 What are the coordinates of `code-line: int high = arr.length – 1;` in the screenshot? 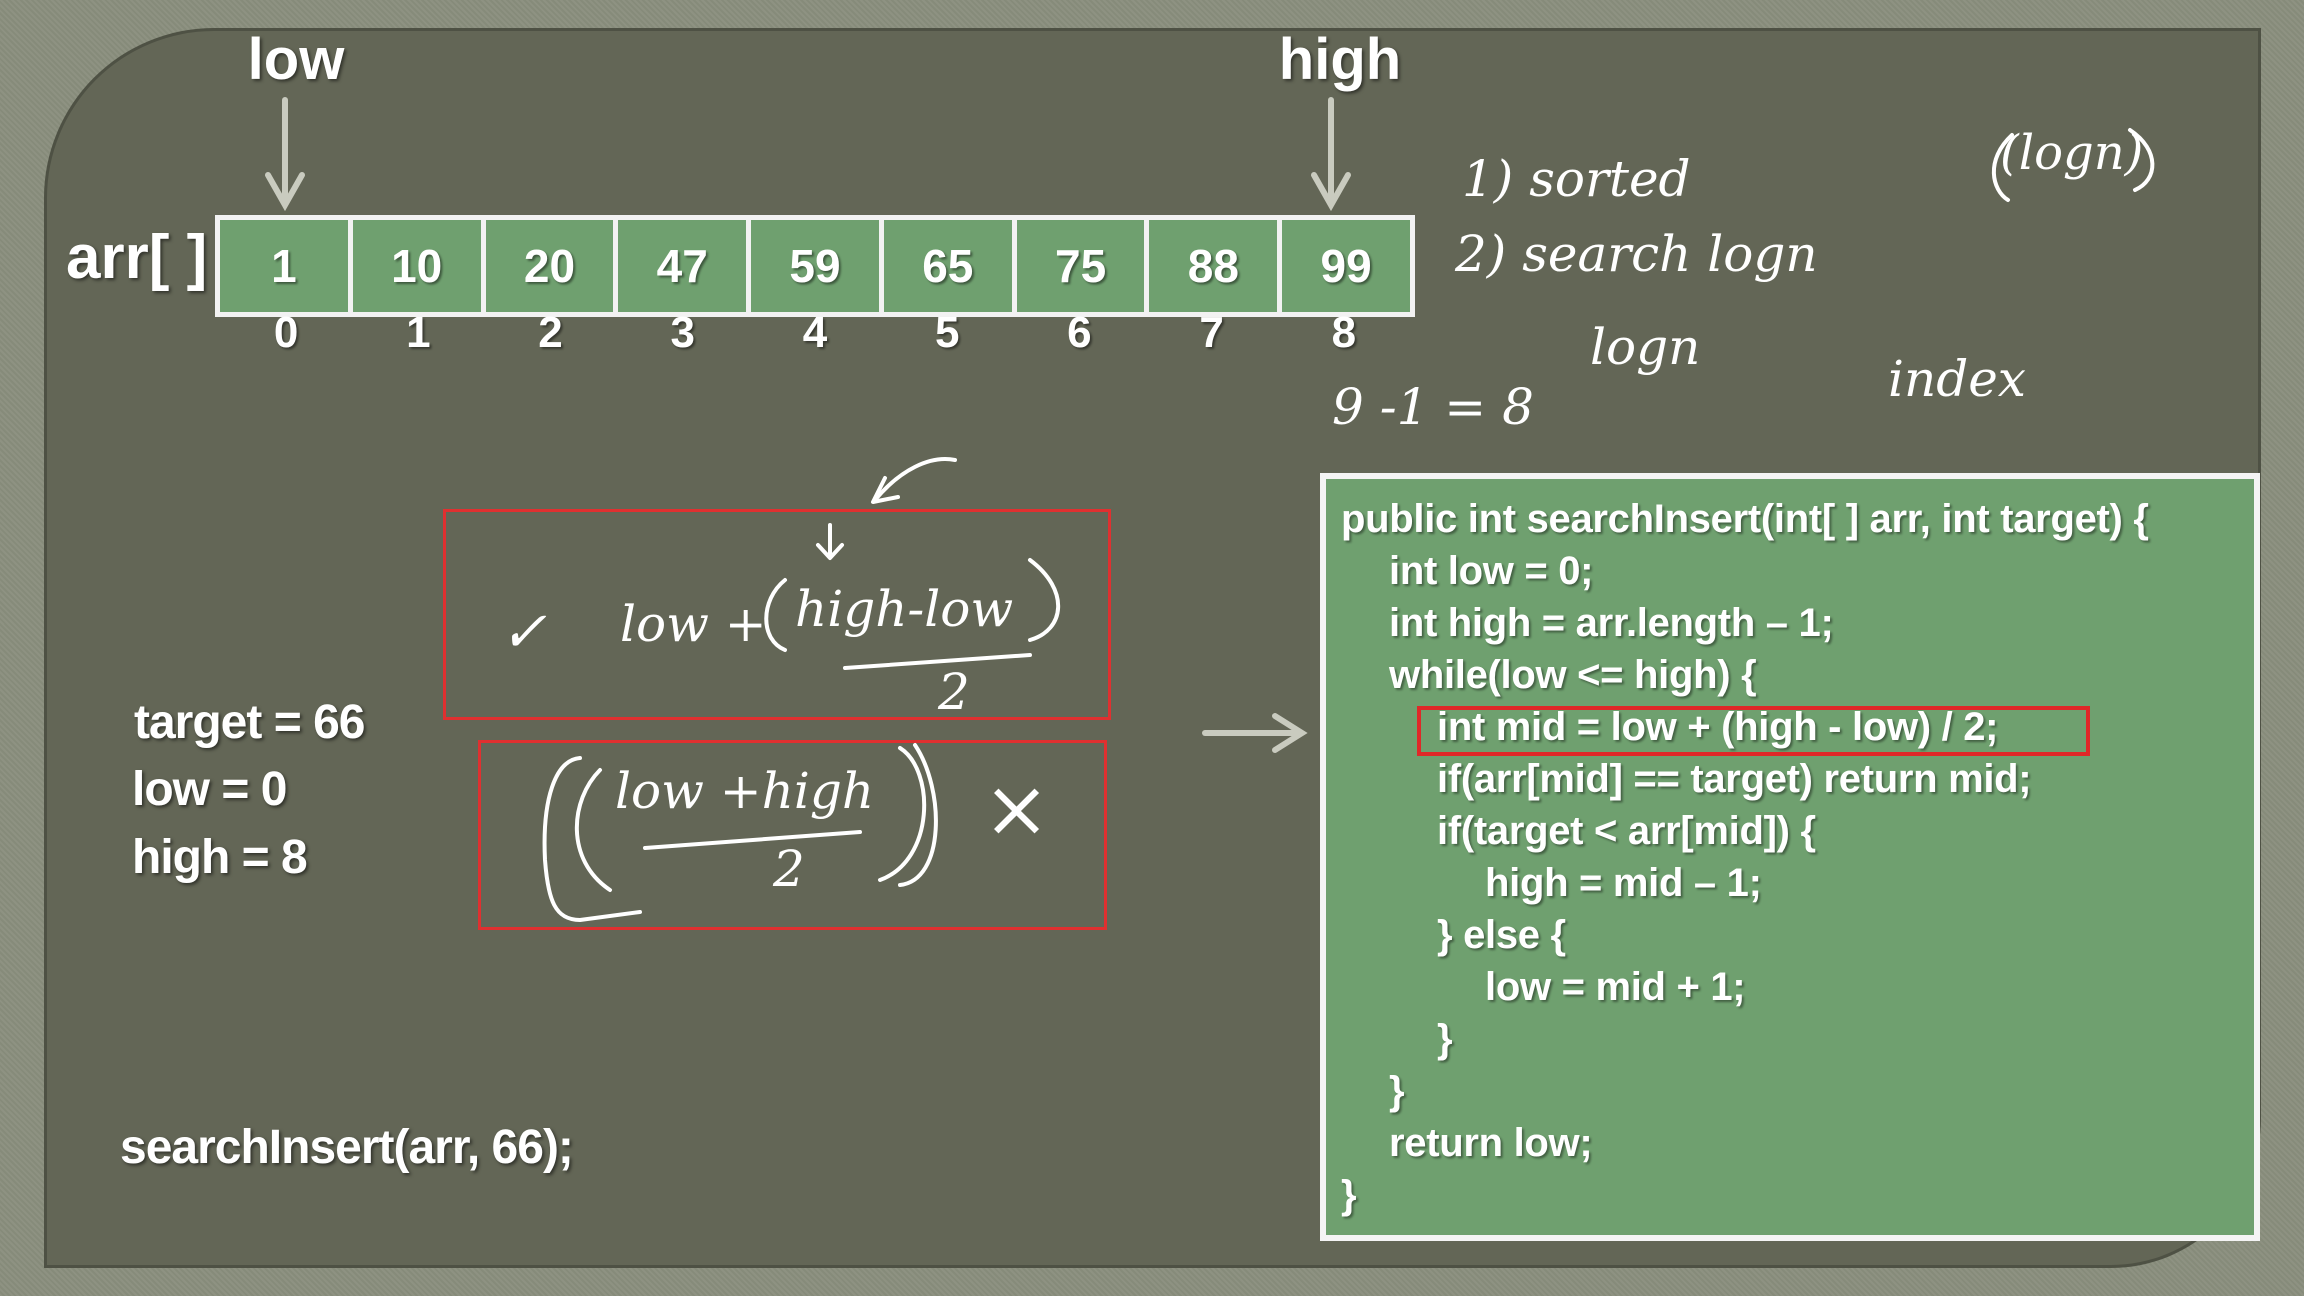 It's located at (1611, 623).